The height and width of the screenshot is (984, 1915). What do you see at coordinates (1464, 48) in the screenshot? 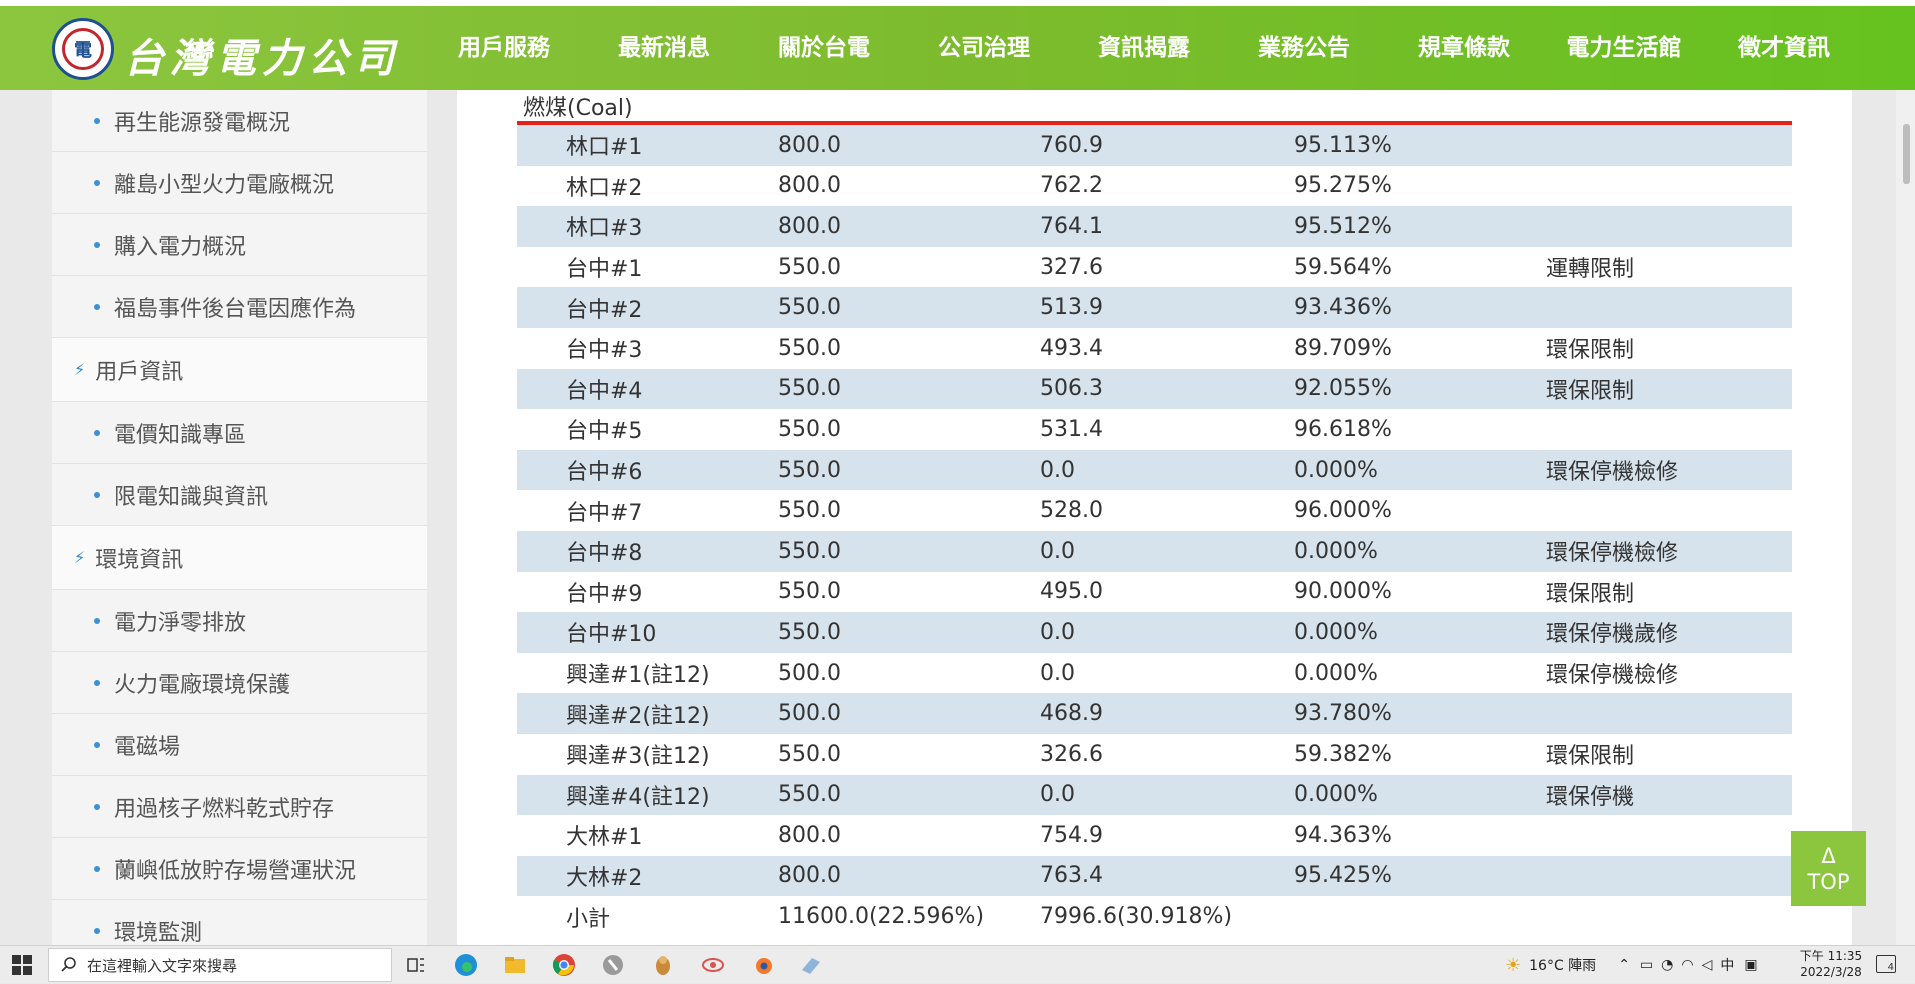
I see `nav-item: 規章條款` at bounding box center [1464, 48].